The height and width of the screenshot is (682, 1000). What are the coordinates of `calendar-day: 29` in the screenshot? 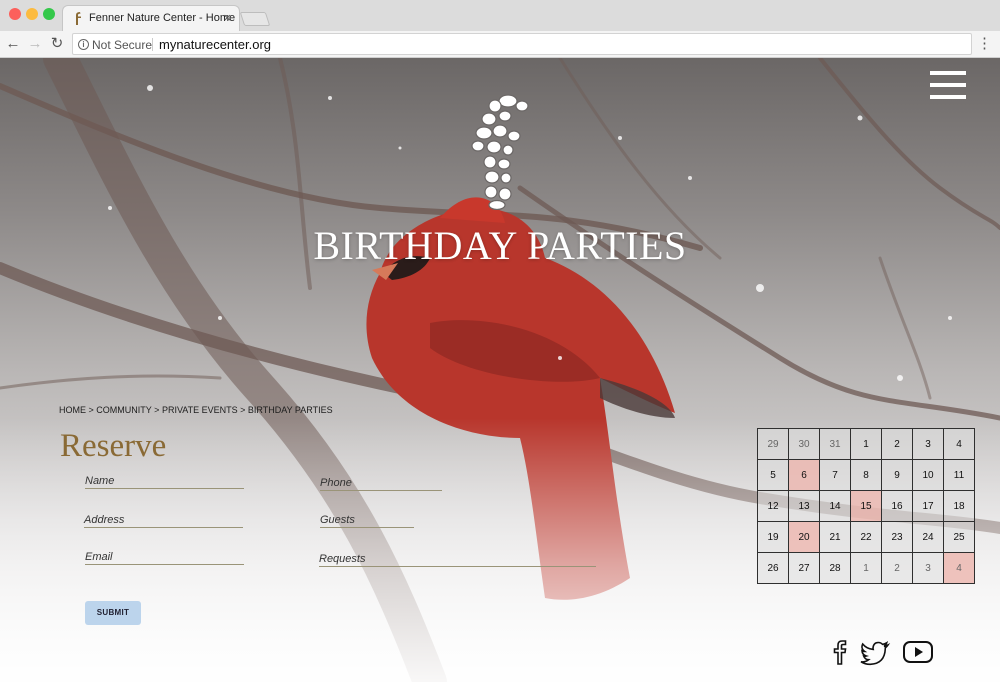 It's located at (773, 444).